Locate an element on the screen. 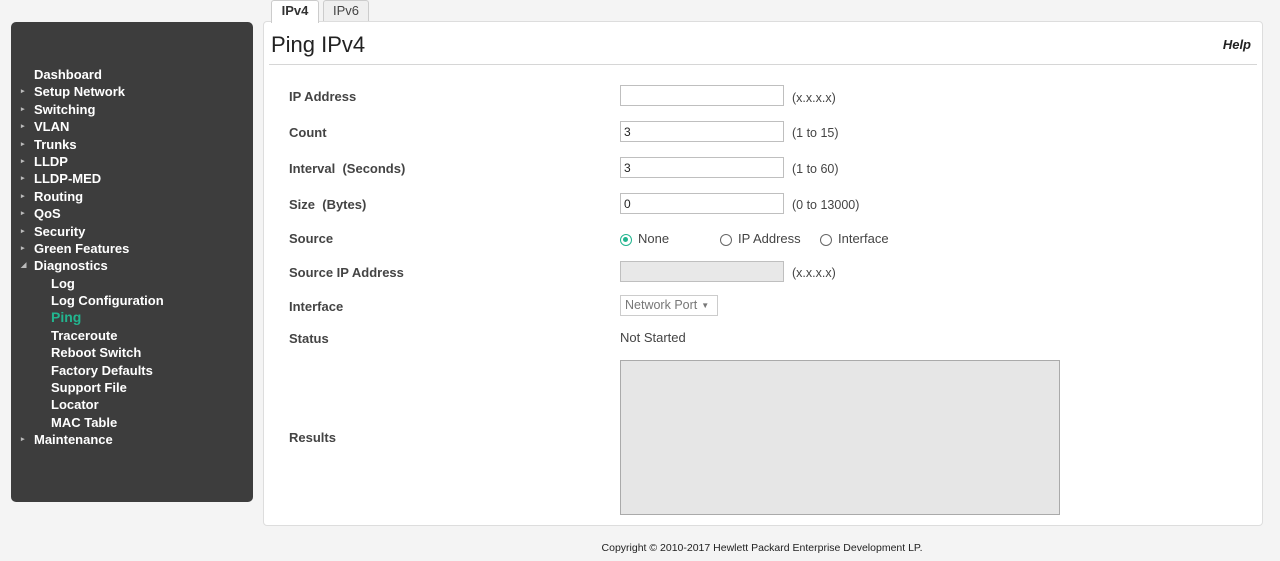 This screenshot has height=561, width=1280. sidebar-item-vlan: ▸ VLAN is located at coordinates (132, 126).